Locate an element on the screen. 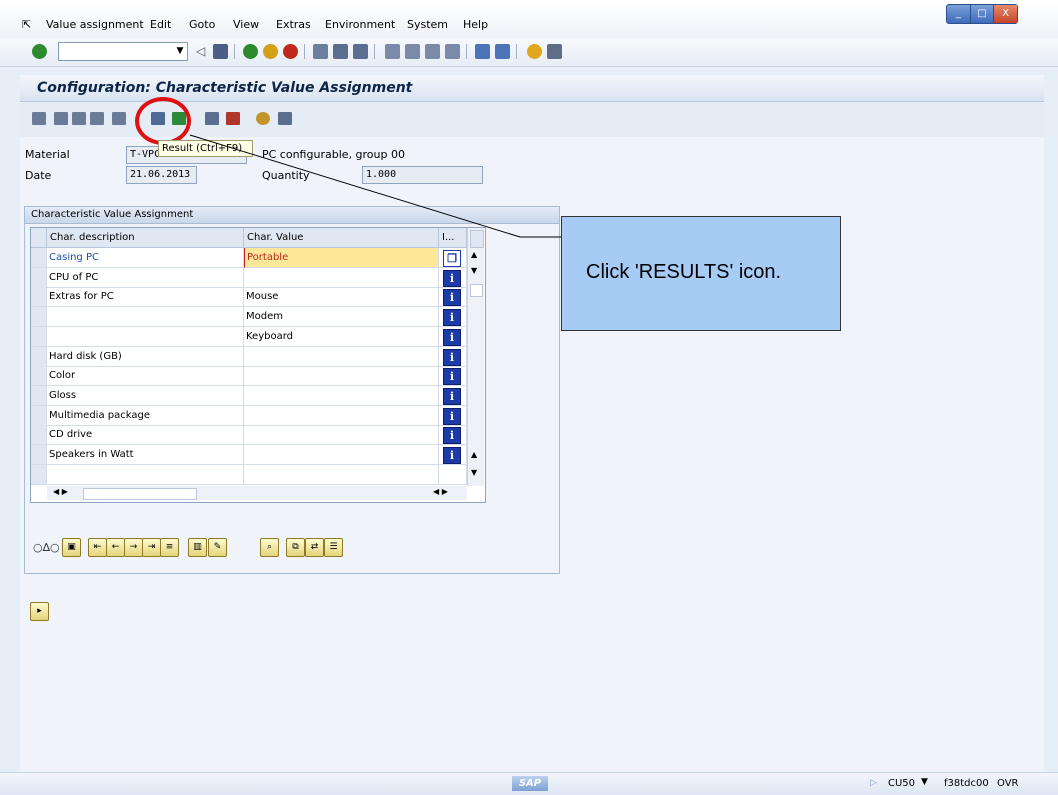 This screenshot has height=795, width=1058. instruction-callout: Click 'RESULTS' icon. is located at coordinates (701, 273).